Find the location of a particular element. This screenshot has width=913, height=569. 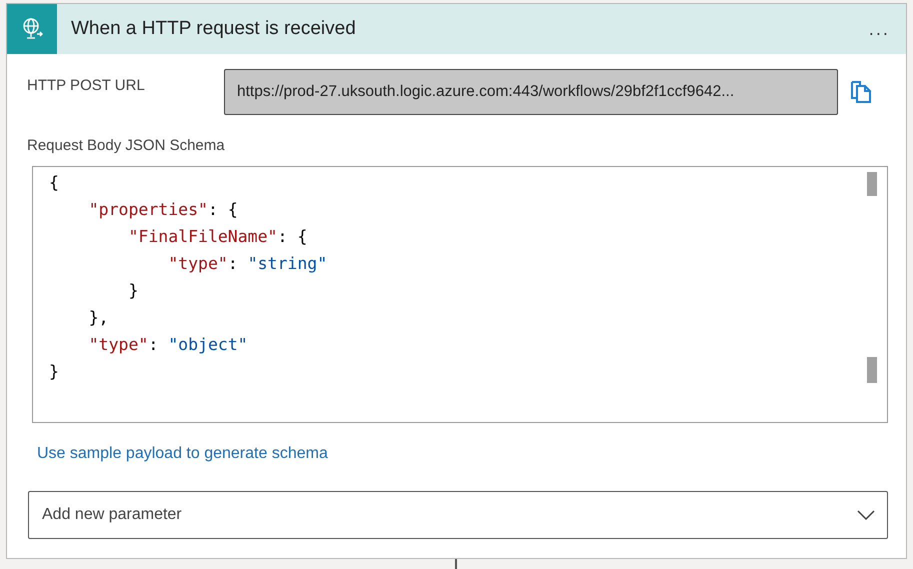

code-line: }, is located at coordinates (98, 318).